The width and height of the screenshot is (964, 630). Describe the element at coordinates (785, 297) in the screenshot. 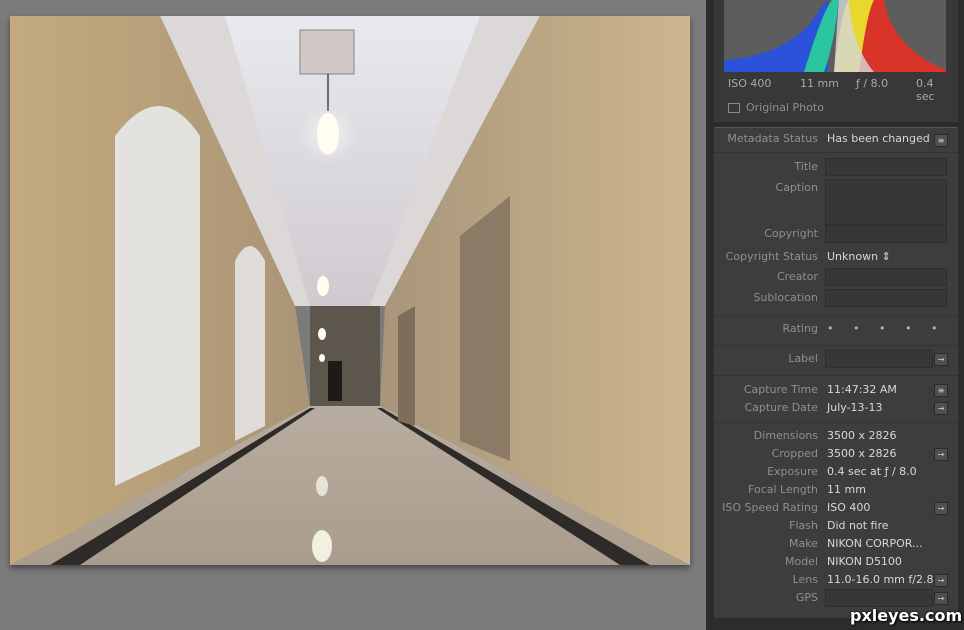

I see `sublocation-label: Sublocation` at that location.